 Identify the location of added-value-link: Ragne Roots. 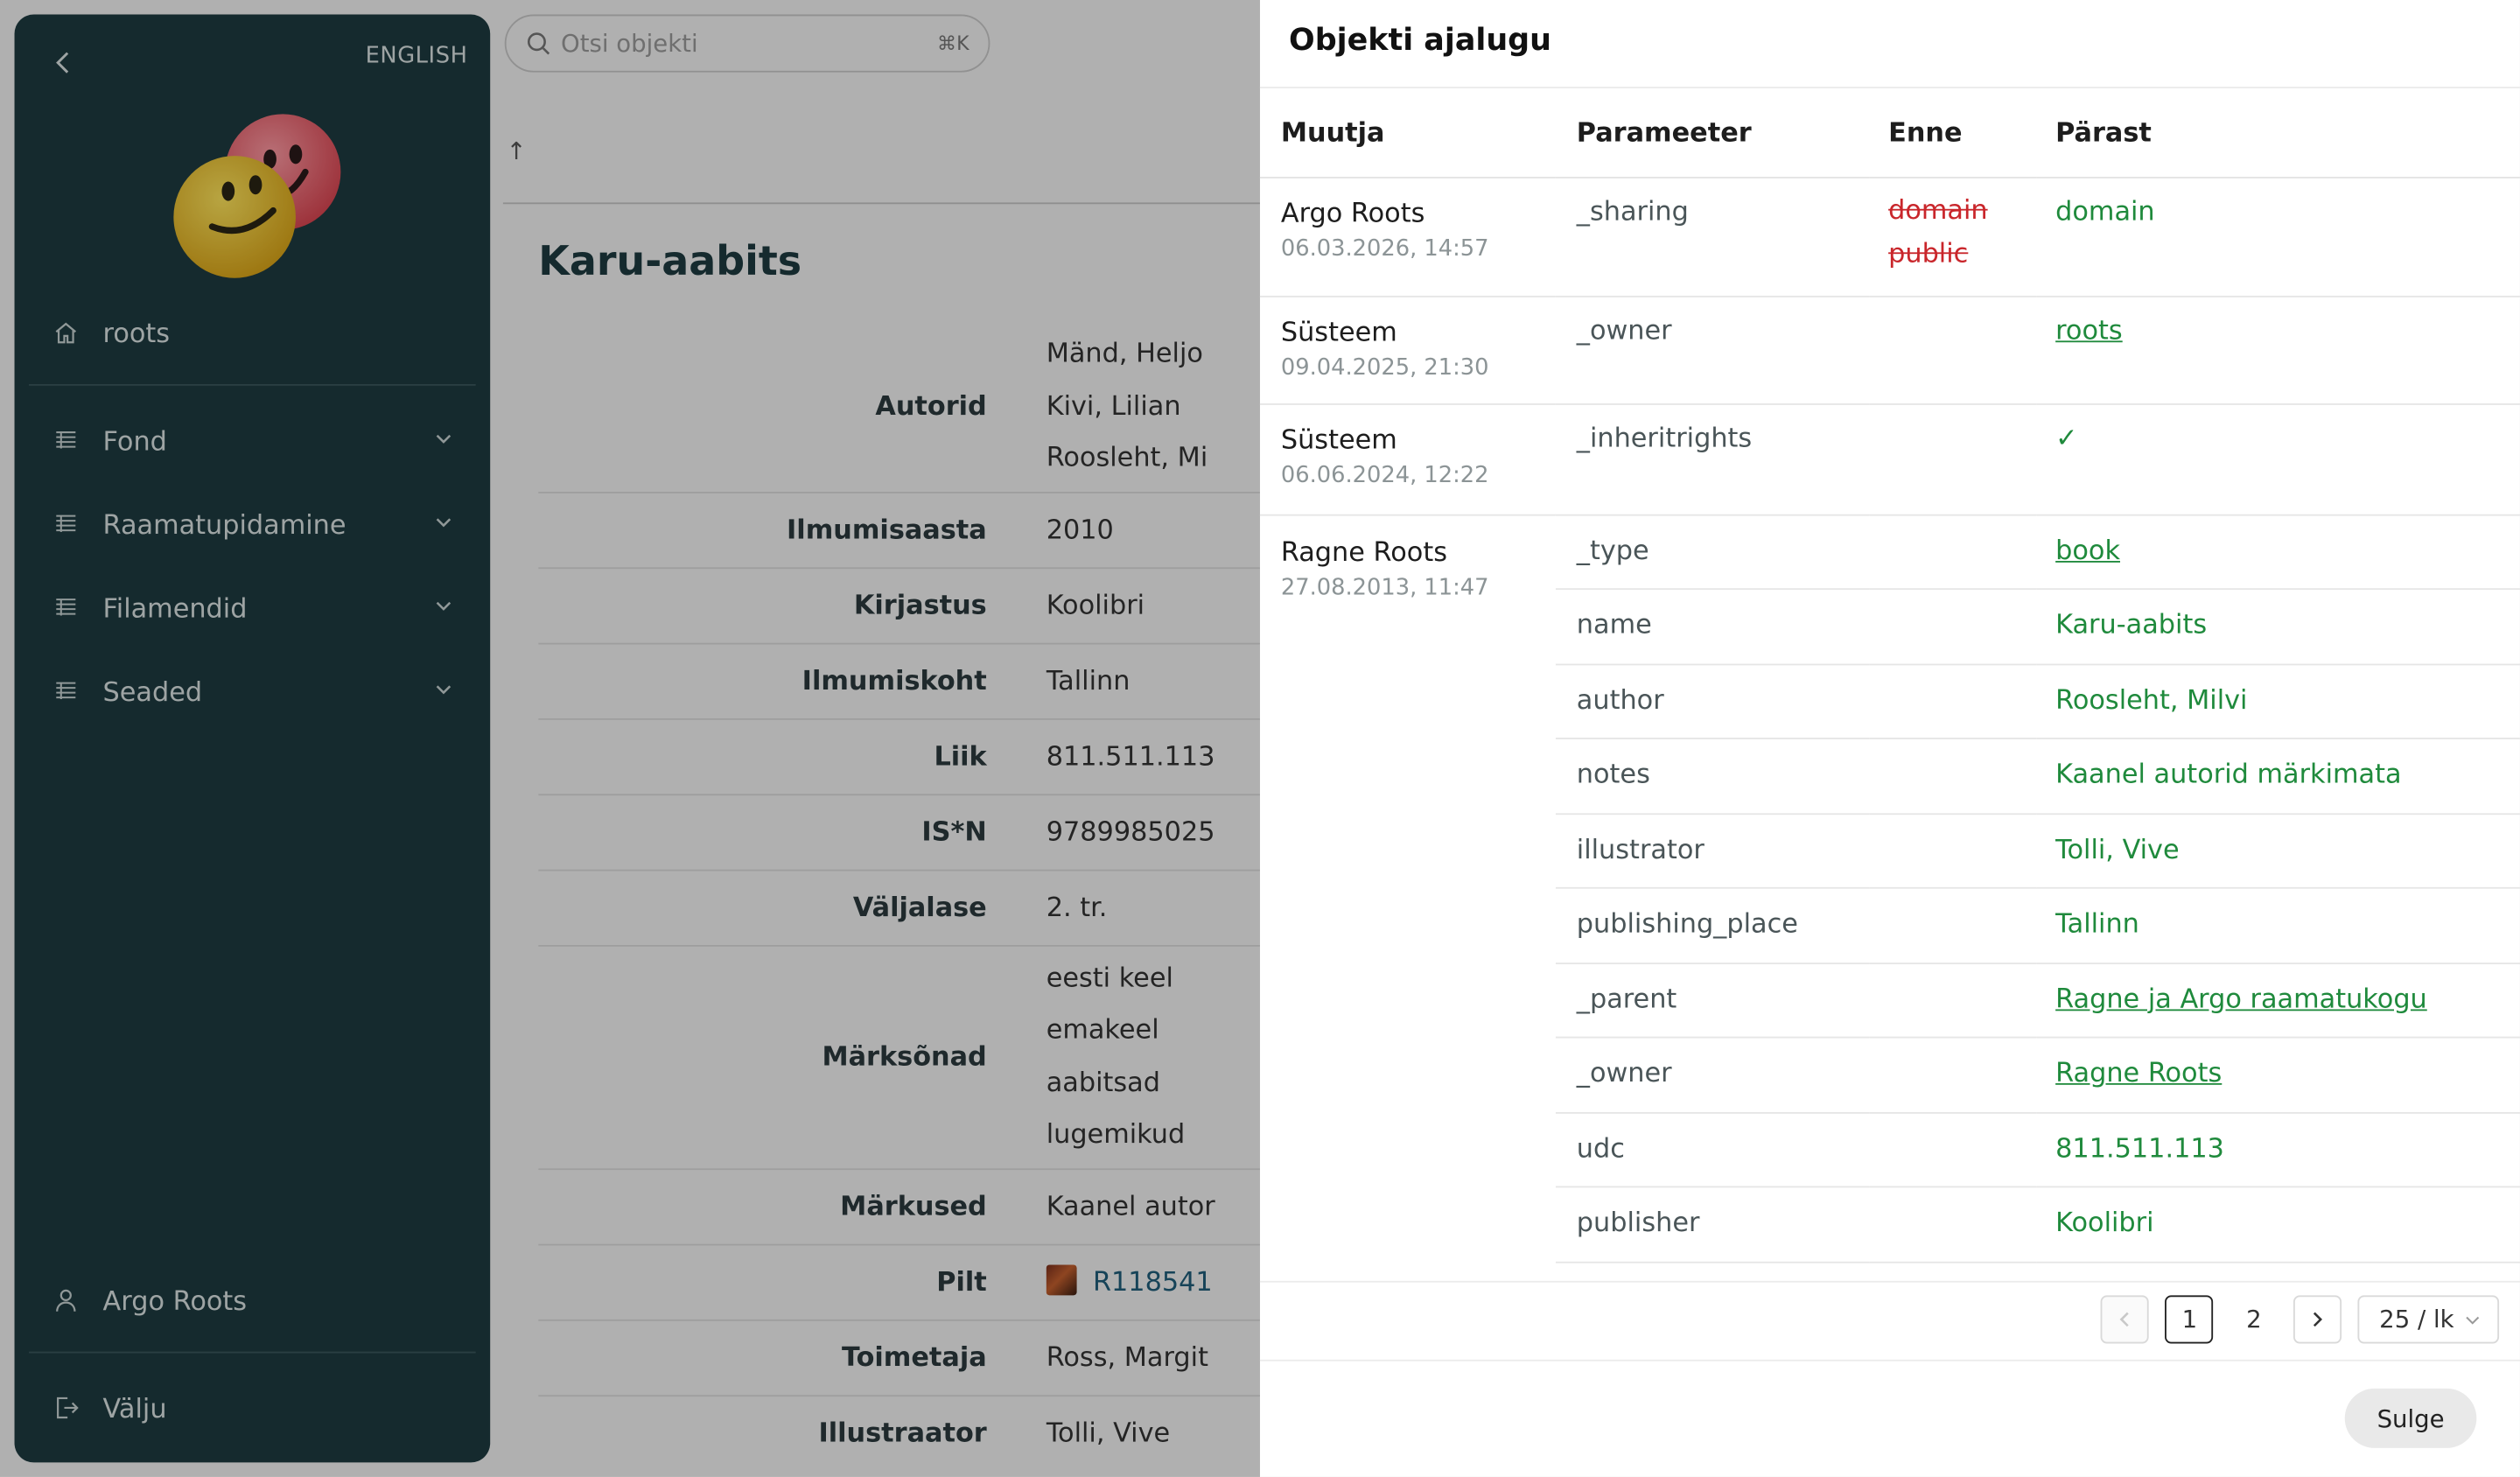
(2138, 1073).